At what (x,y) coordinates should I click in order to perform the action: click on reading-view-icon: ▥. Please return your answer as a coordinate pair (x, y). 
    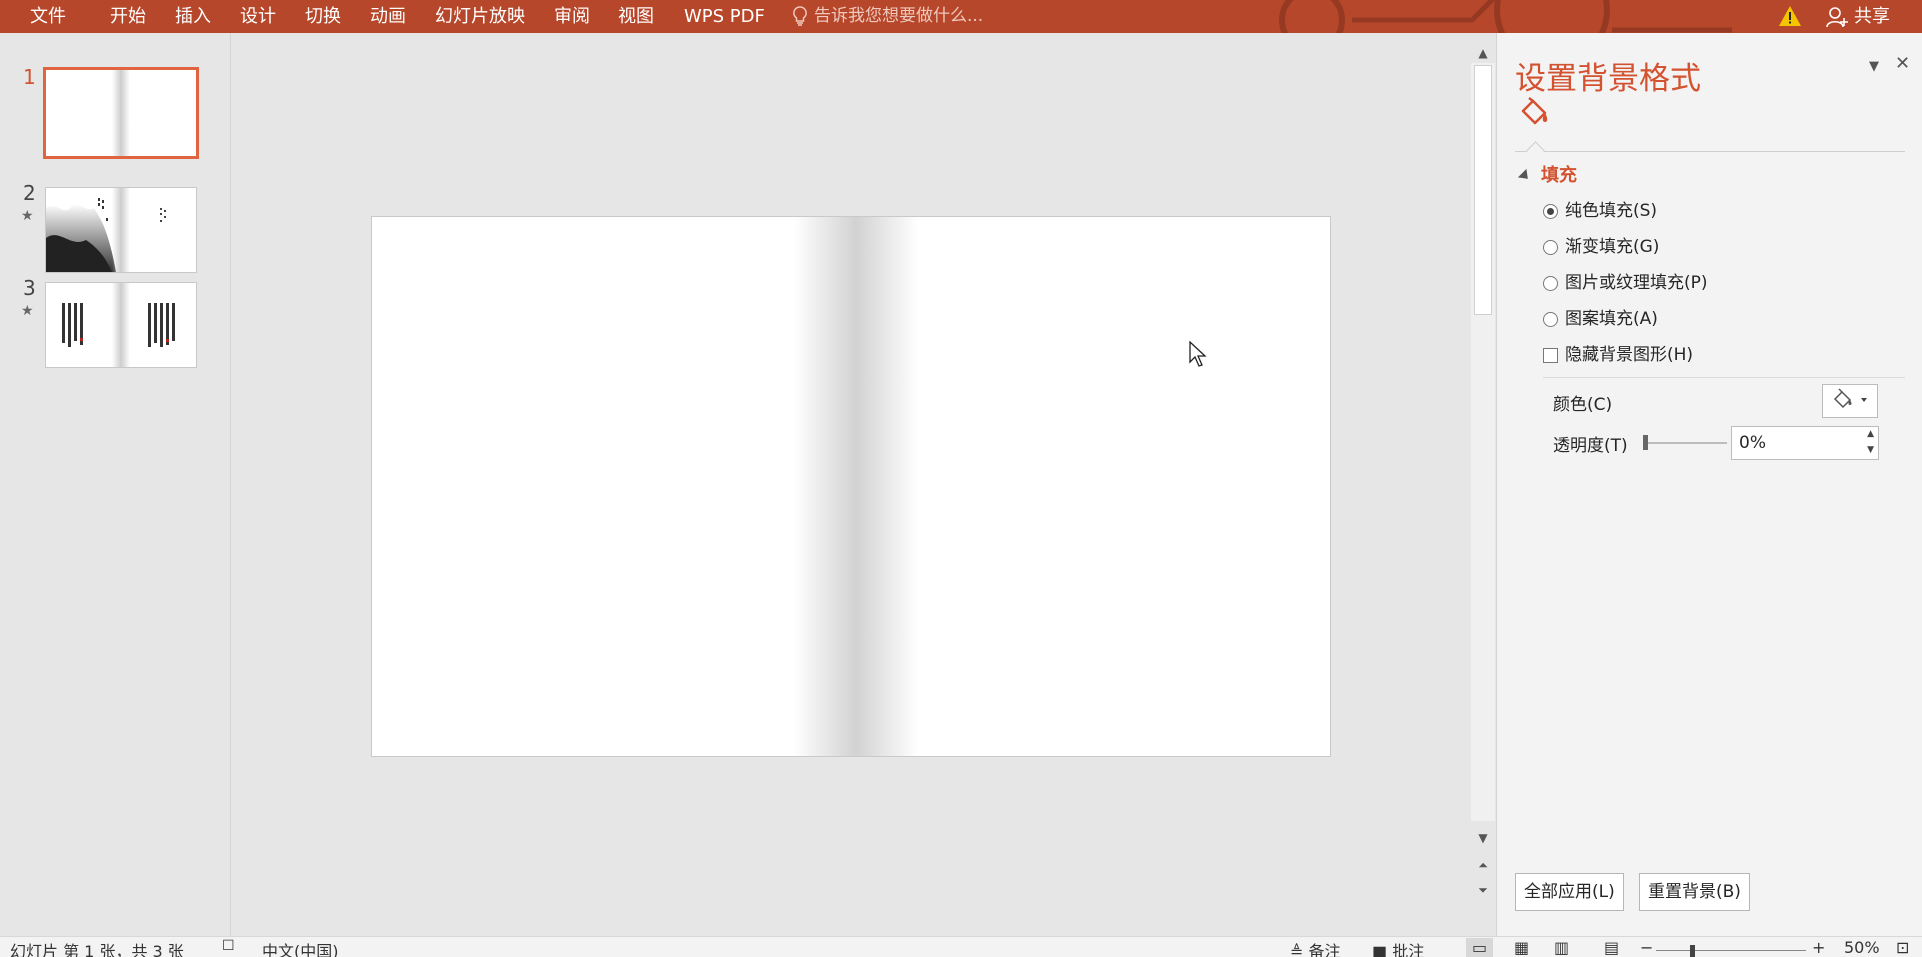
    Looking at the image, I should click on (1561, 947).